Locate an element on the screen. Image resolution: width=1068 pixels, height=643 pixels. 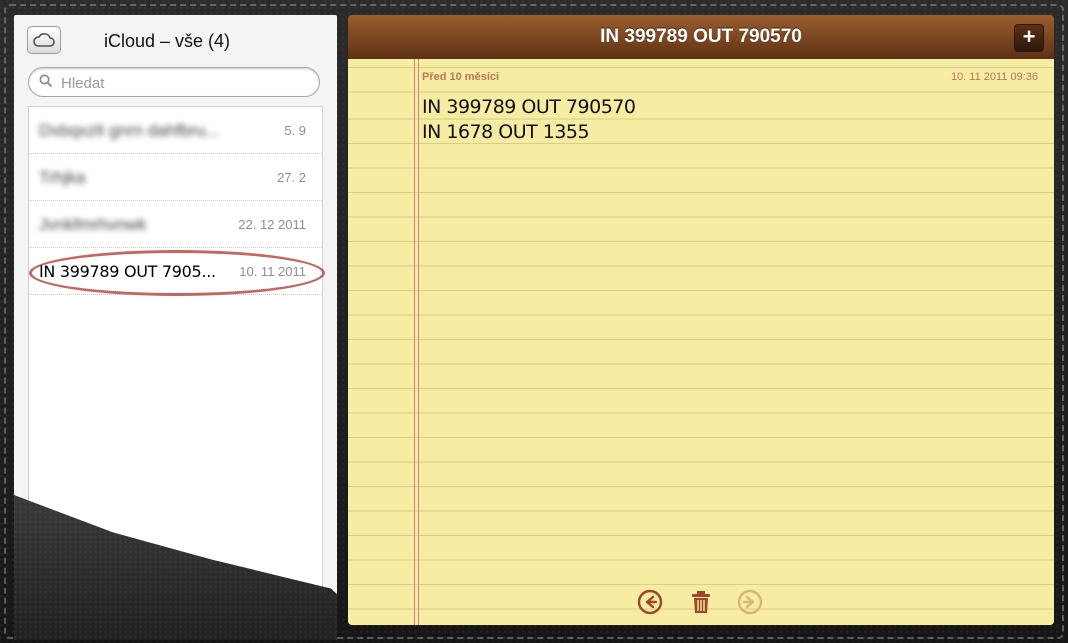
note-item-date: 27. 2 is located at coordinates (291, 177).